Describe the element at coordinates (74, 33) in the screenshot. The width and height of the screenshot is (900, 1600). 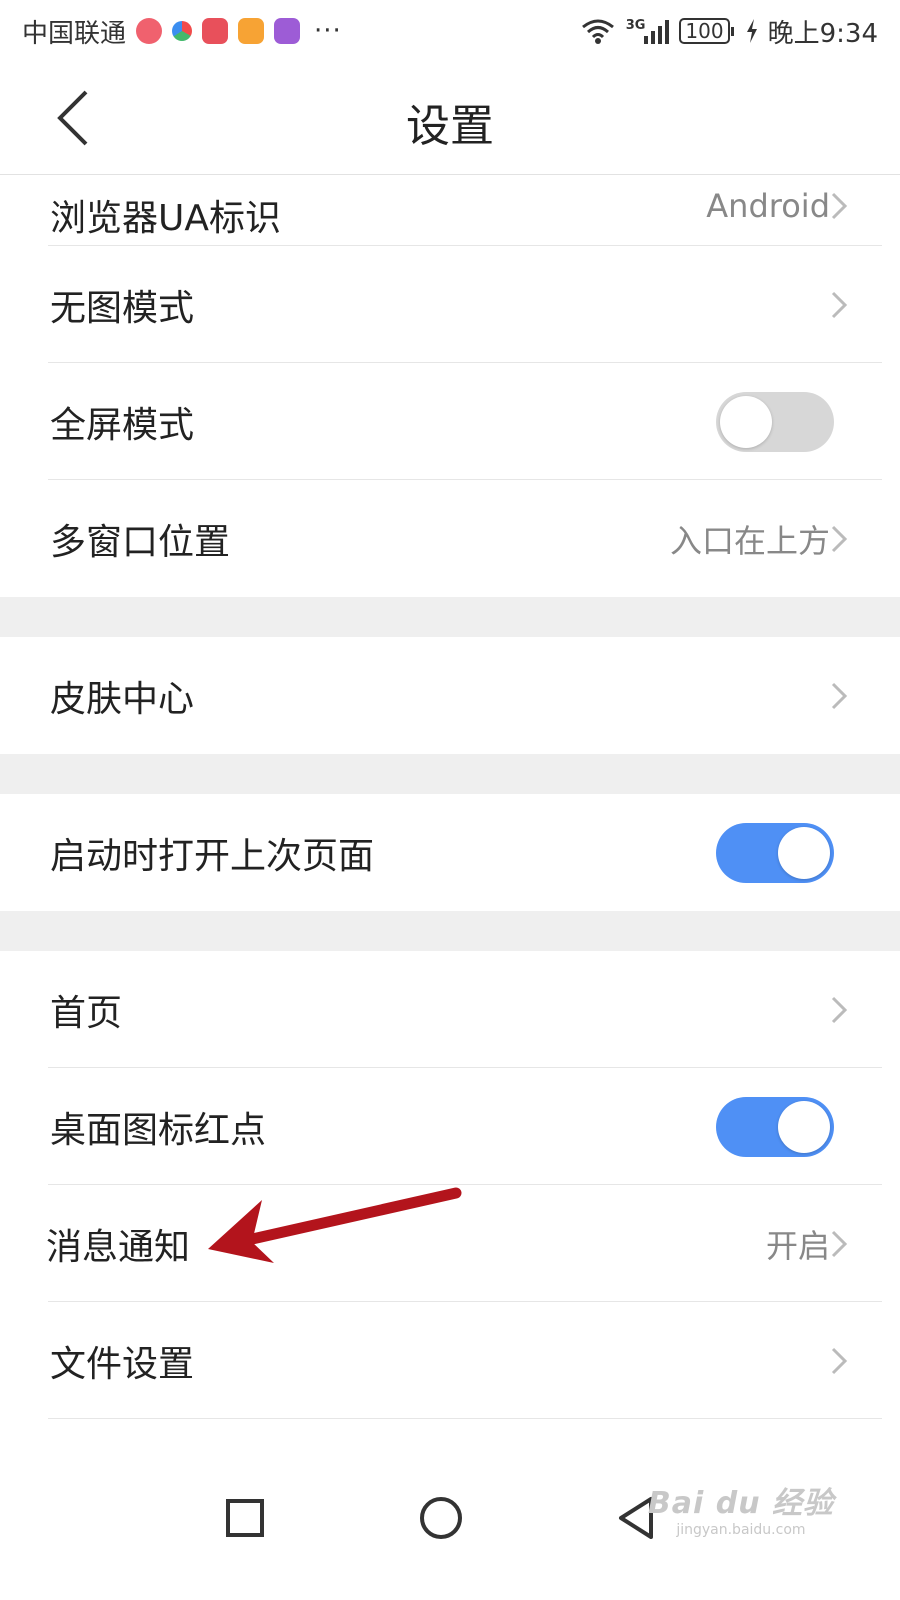
I see `carrier-label: 中国联通` at that location.